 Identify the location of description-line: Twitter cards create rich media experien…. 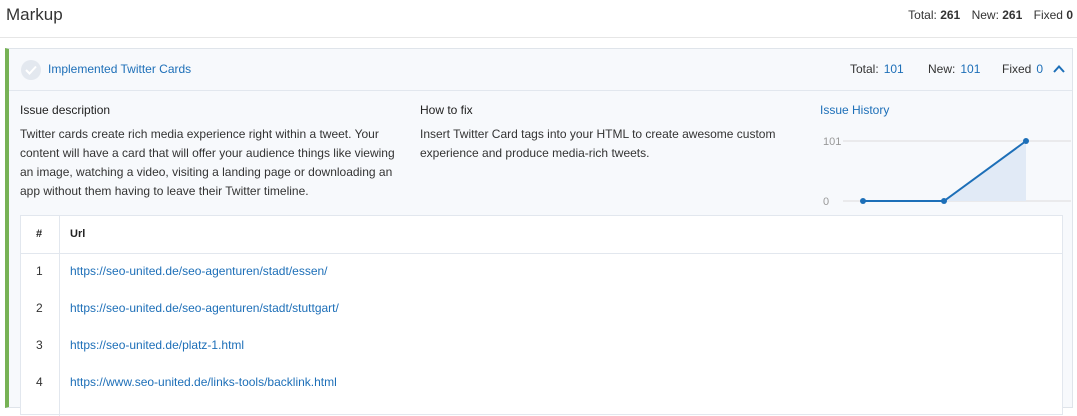
(199, 134).